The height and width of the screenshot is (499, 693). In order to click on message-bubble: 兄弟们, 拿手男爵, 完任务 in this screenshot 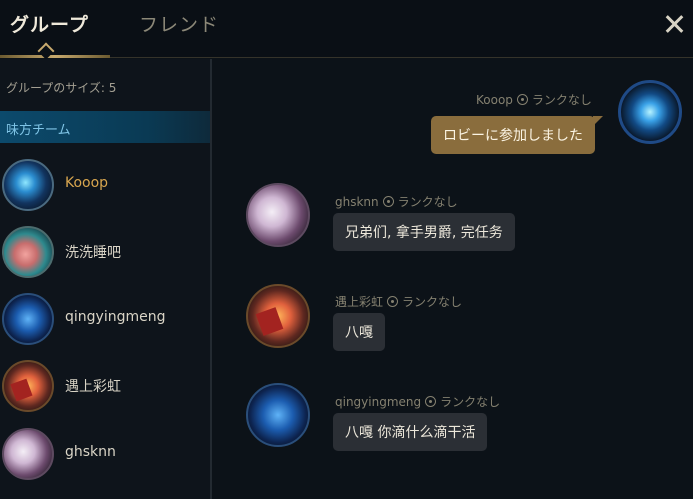, I will do `click(424, 232)`.